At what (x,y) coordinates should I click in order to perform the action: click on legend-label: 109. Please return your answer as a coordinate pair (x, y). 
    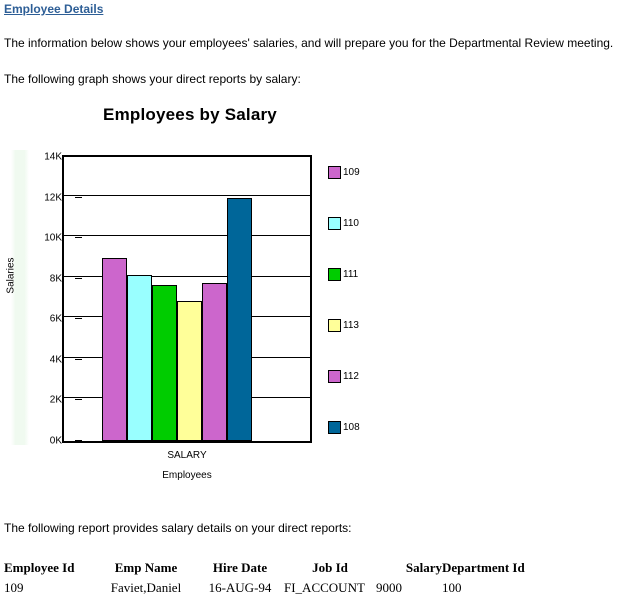
    Looking at the image, I should click on (351, 172).